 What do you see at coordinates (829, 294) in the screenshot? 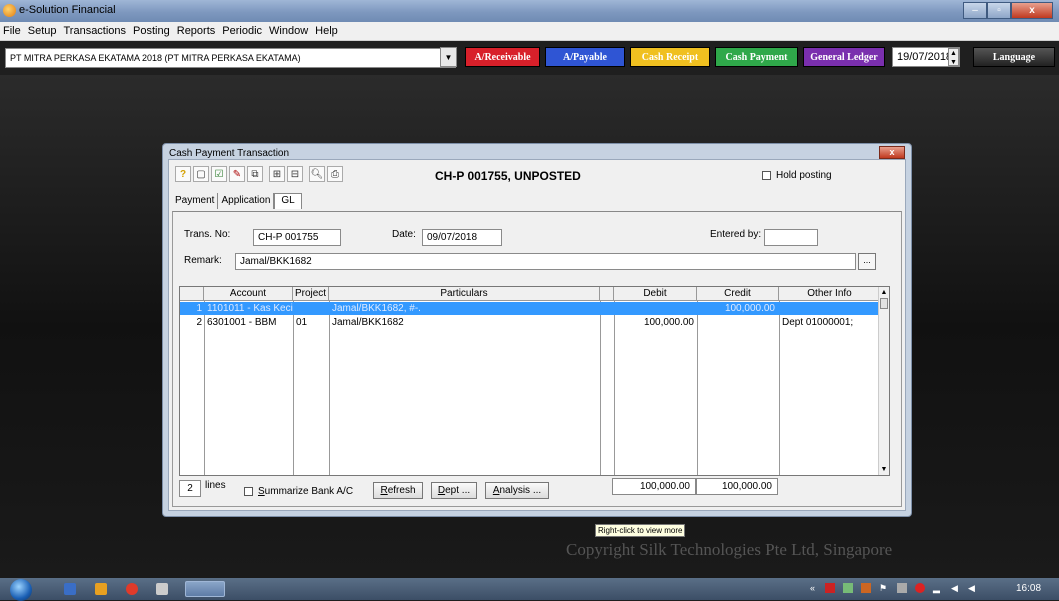
I see `header-other-info: Other Info` at bounding box center [829, 294].